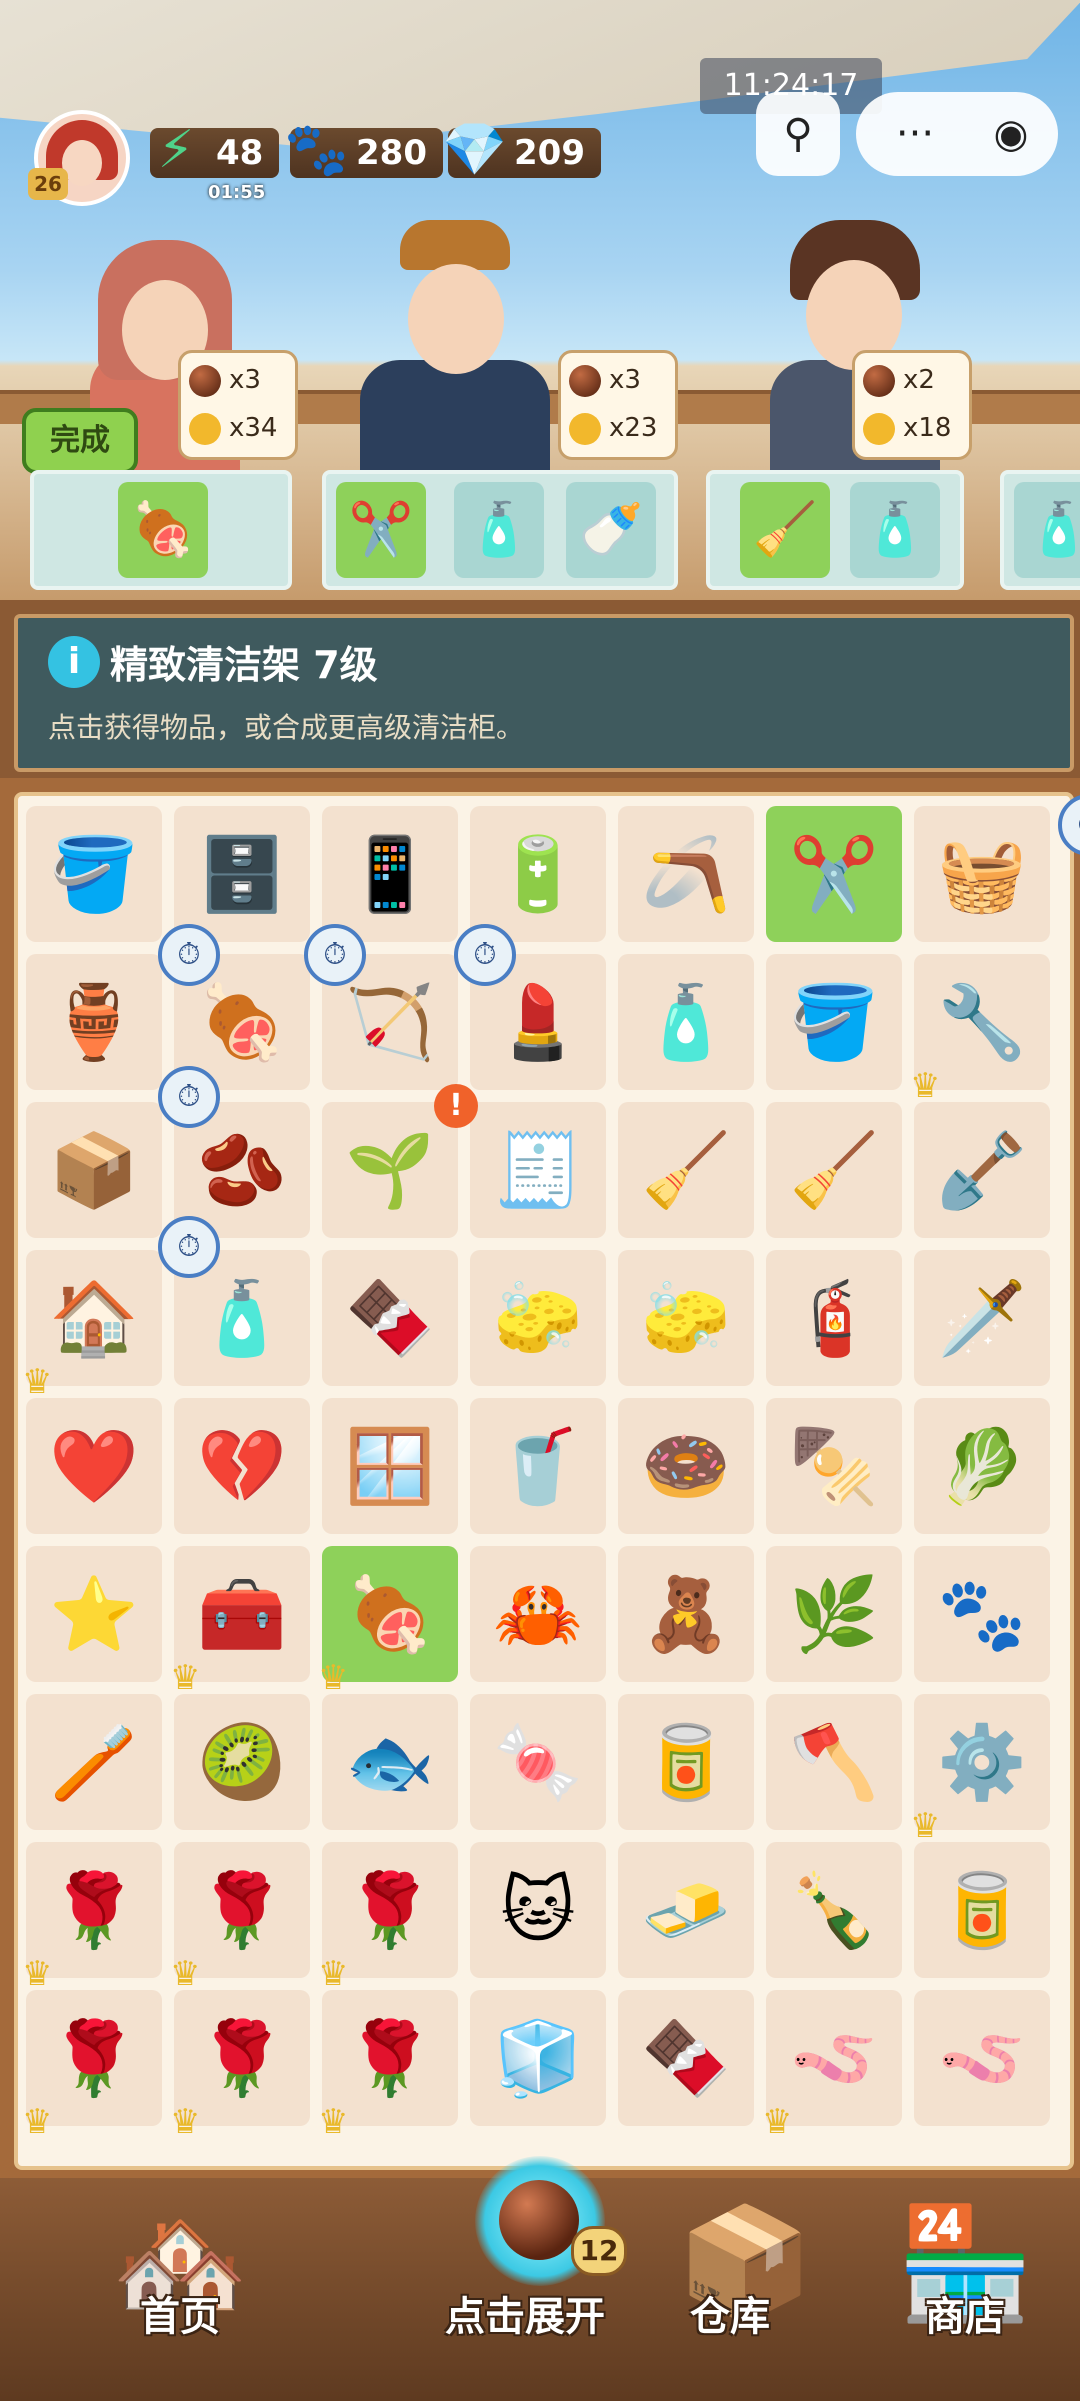 The height and width of the screenshot is (2401, 1080). Describe the element at coordinates (745, 2289) in the screenshot. I see `nav-storage: 📦 仓库` at that location.